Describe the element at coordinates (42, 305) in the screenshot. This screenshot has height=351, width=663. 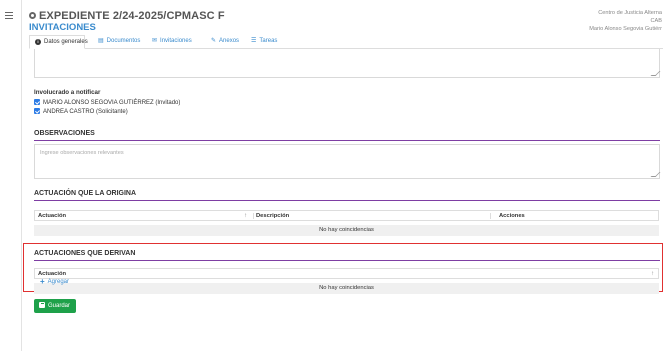
I see `floppy-disk-icon` at that location.